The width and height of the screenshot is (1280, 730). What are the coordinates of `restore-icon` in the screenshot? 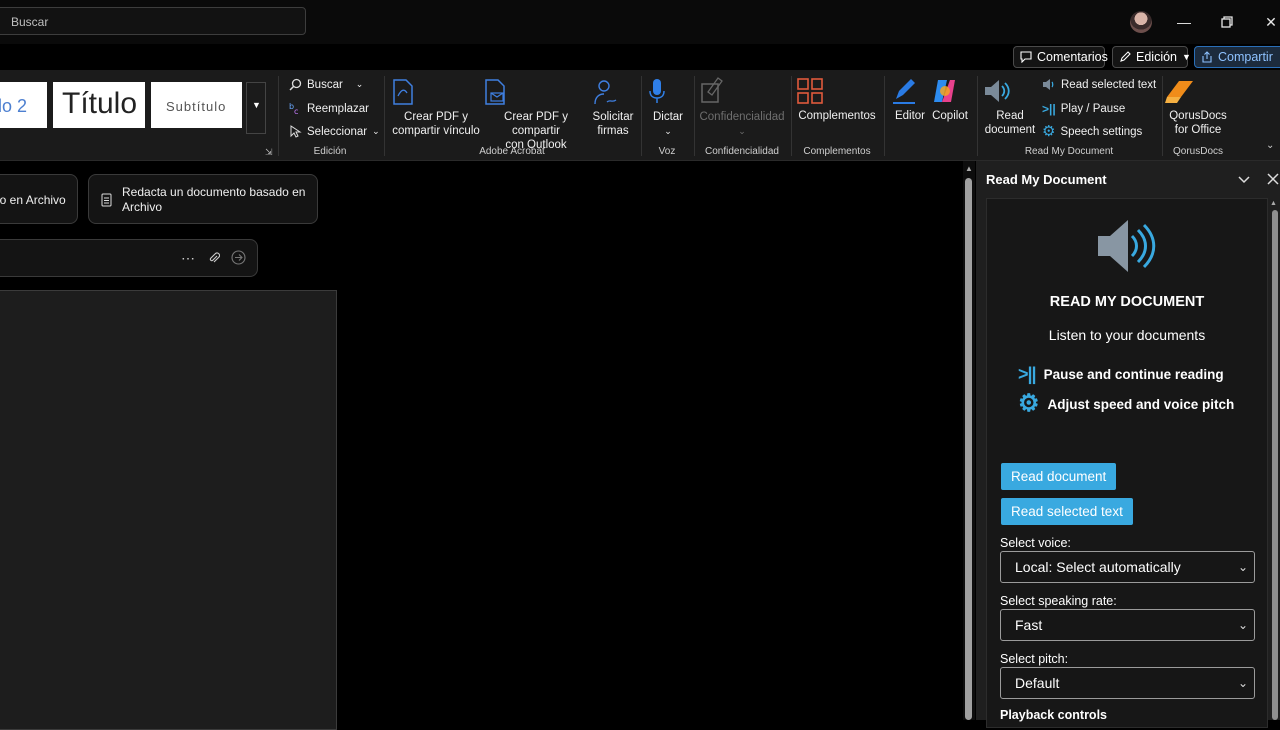 It's located at (1227, 22).